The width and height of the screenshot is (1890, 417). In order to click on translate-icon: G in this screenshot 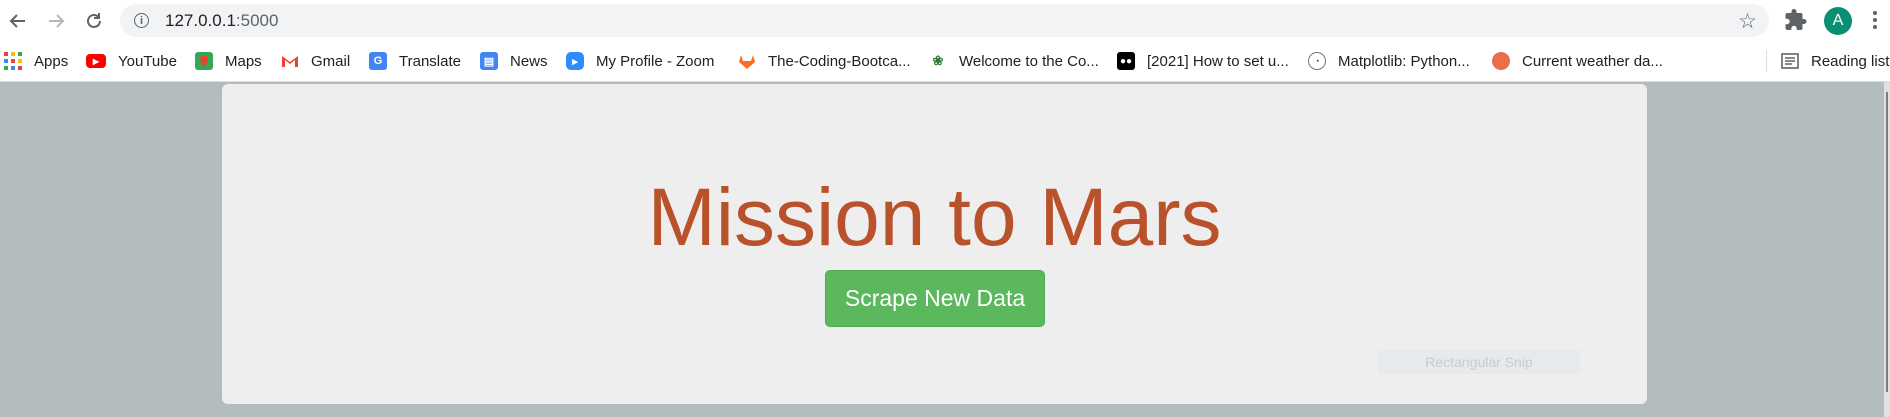, I will do `click(378, 61)`.